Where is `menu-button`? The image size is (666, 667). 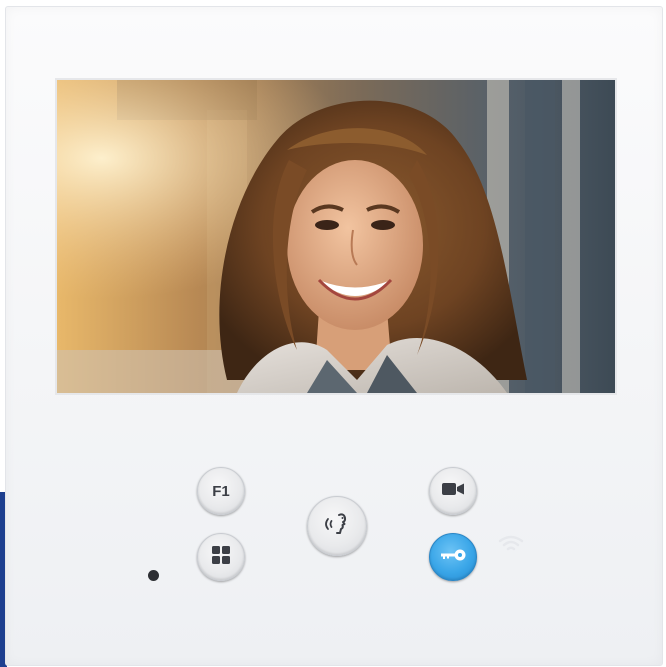
menu-button is located at coordinates (221, 557).